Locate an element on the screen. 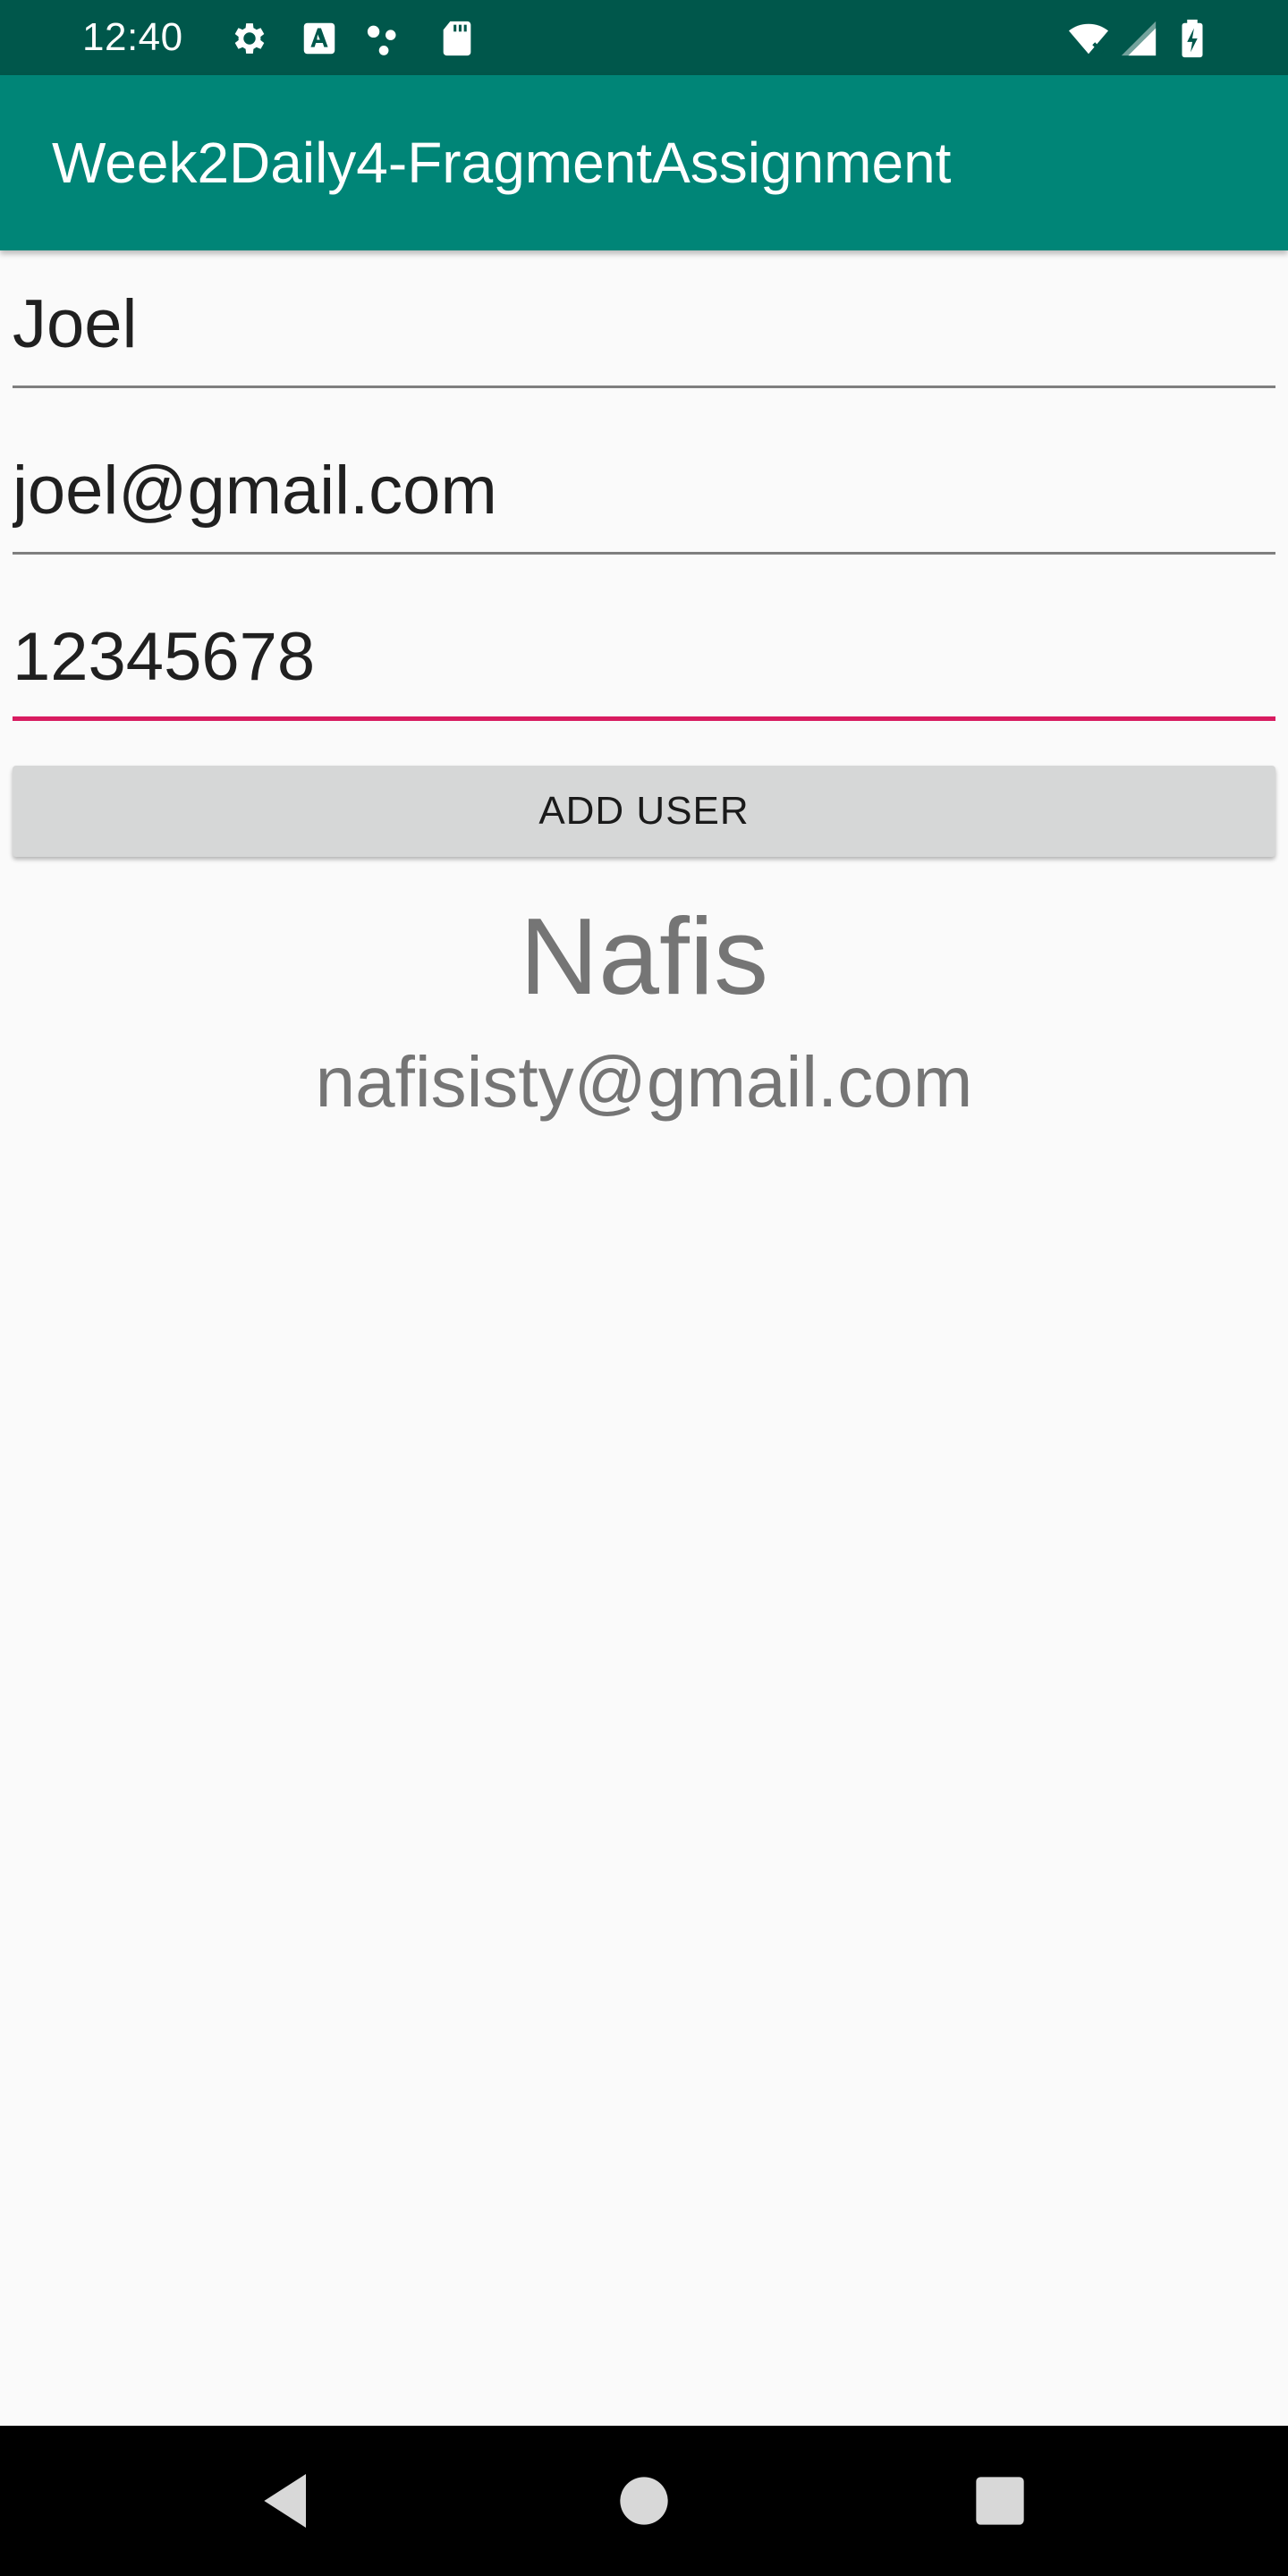 This screenshot has height=2576, width=1288. status-time: 12:40 is located at coordinates (132, 37).